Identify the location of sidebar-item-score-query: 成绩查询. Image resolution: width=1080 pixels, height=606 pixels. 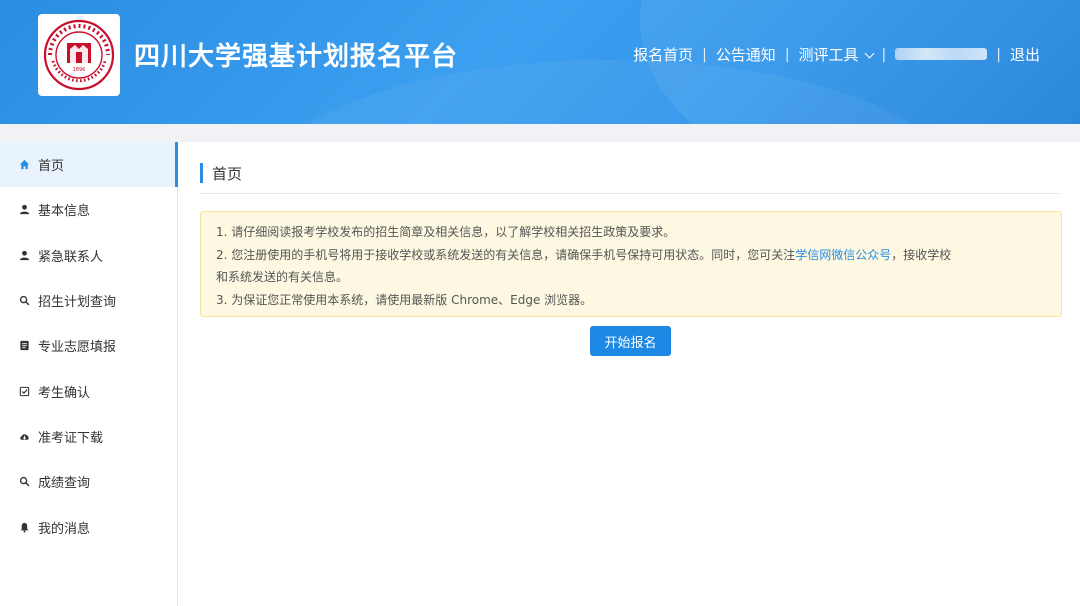
(88, 481).